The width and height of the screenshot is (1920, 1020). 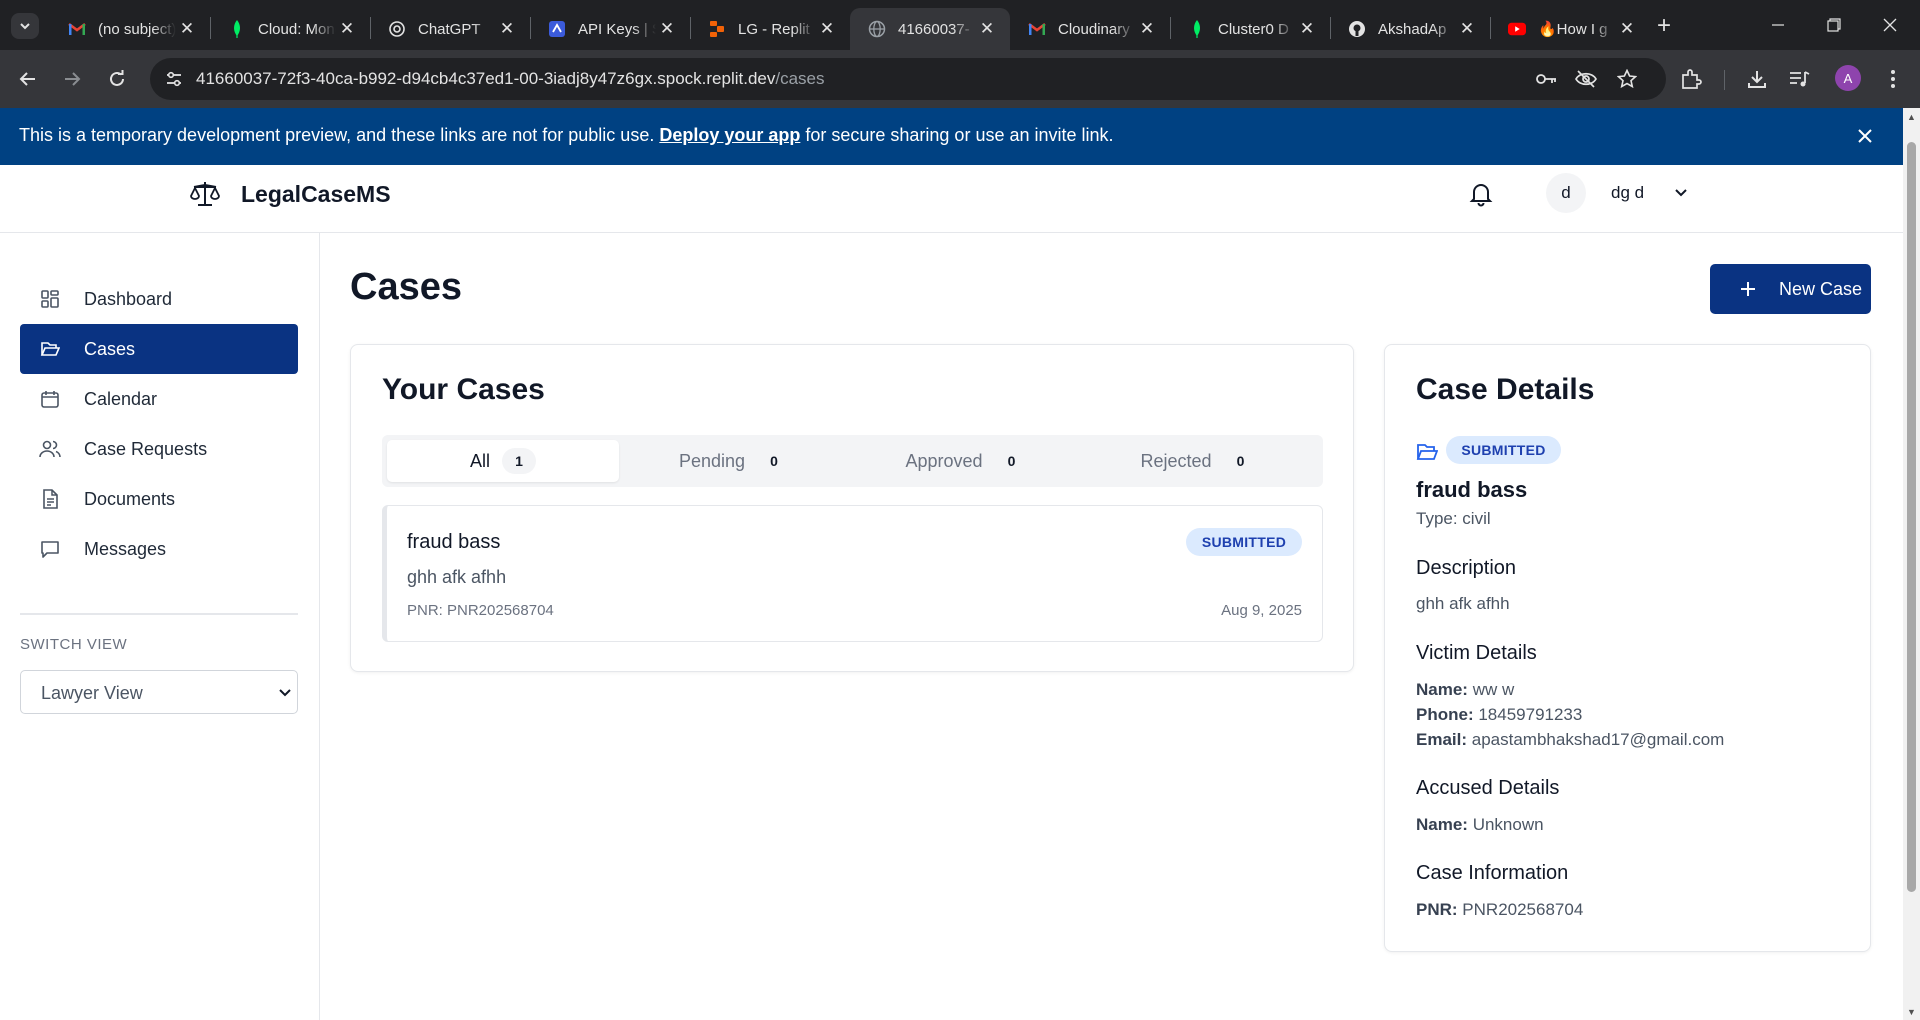 What do you see at coordinates (503, 461) in the screenshot?
I see `tab-all: All 1` at bounding box center [503, 461].